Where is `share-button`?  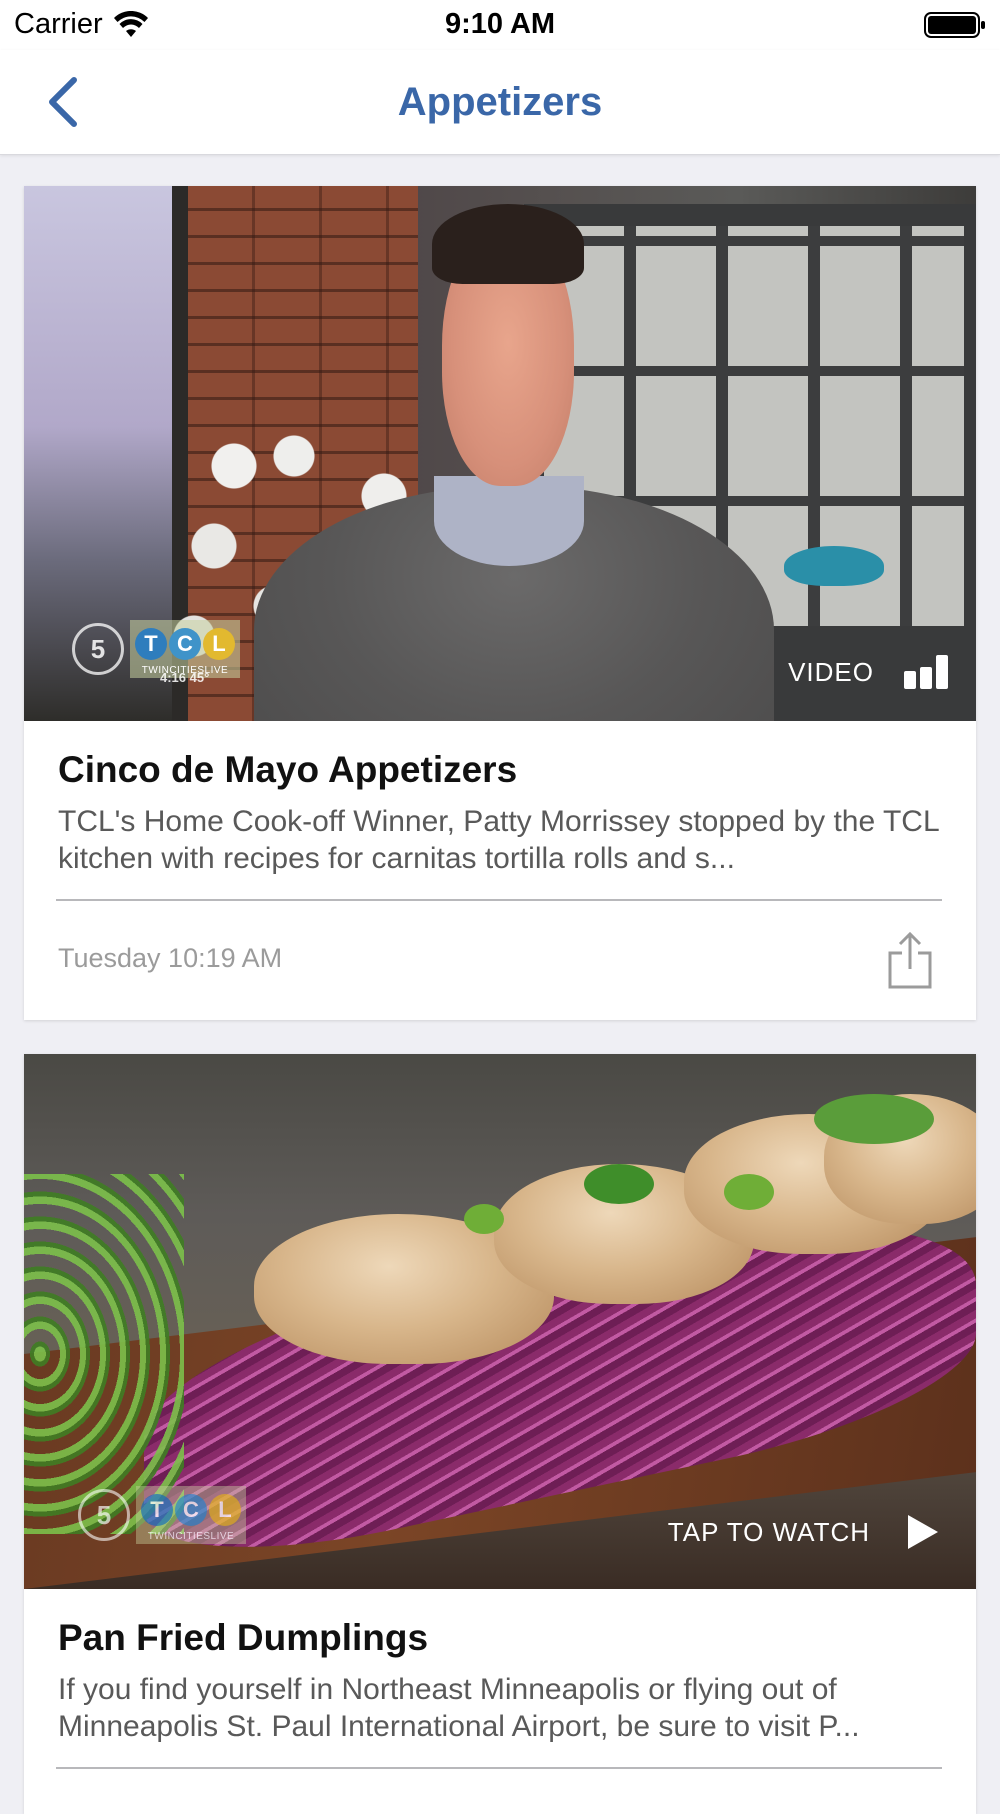
share-button is located at coordinates (910, 961).